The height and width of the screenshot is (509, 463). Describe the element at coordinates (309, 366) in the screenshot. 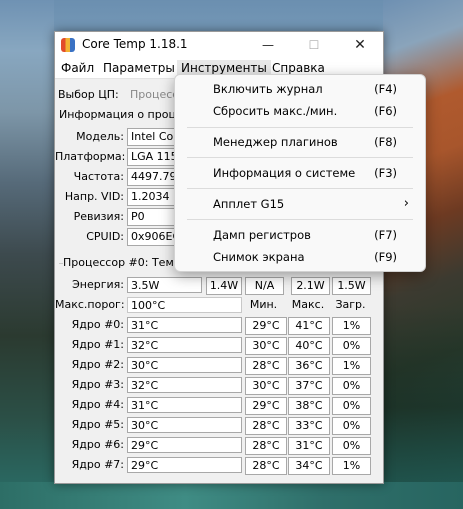

I see `core-max: 36°C` at that location.